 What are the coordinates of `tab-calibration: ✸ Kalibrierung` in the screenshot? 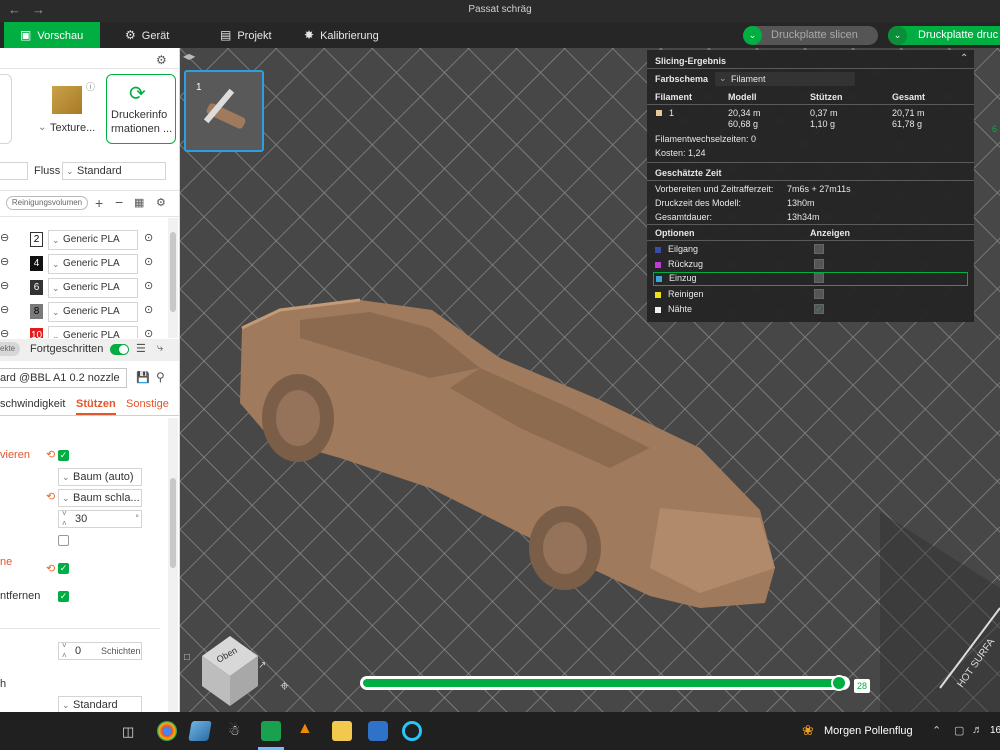 It's located at (354, 35).